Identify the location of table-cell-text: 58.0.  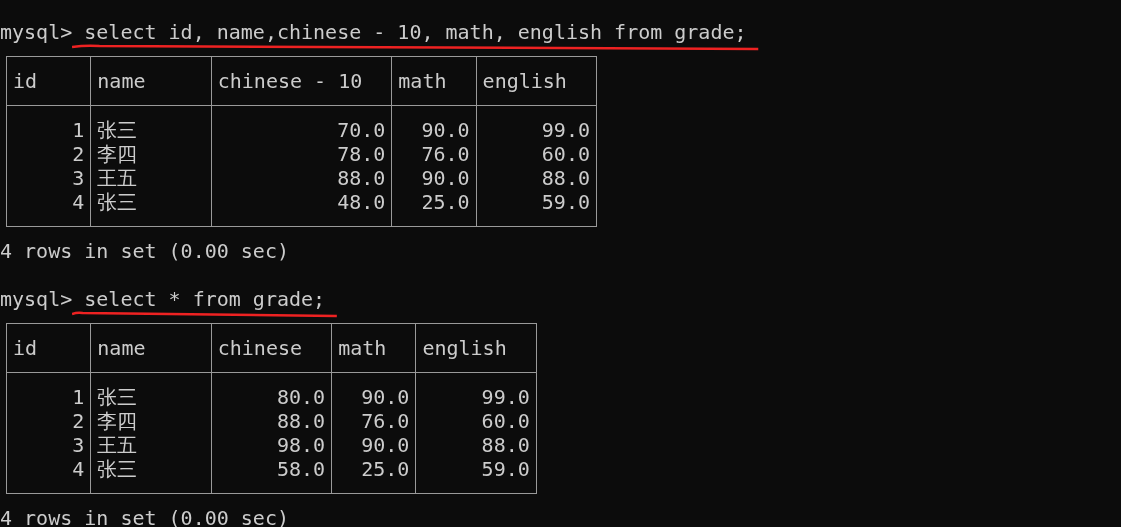
(300, 469).